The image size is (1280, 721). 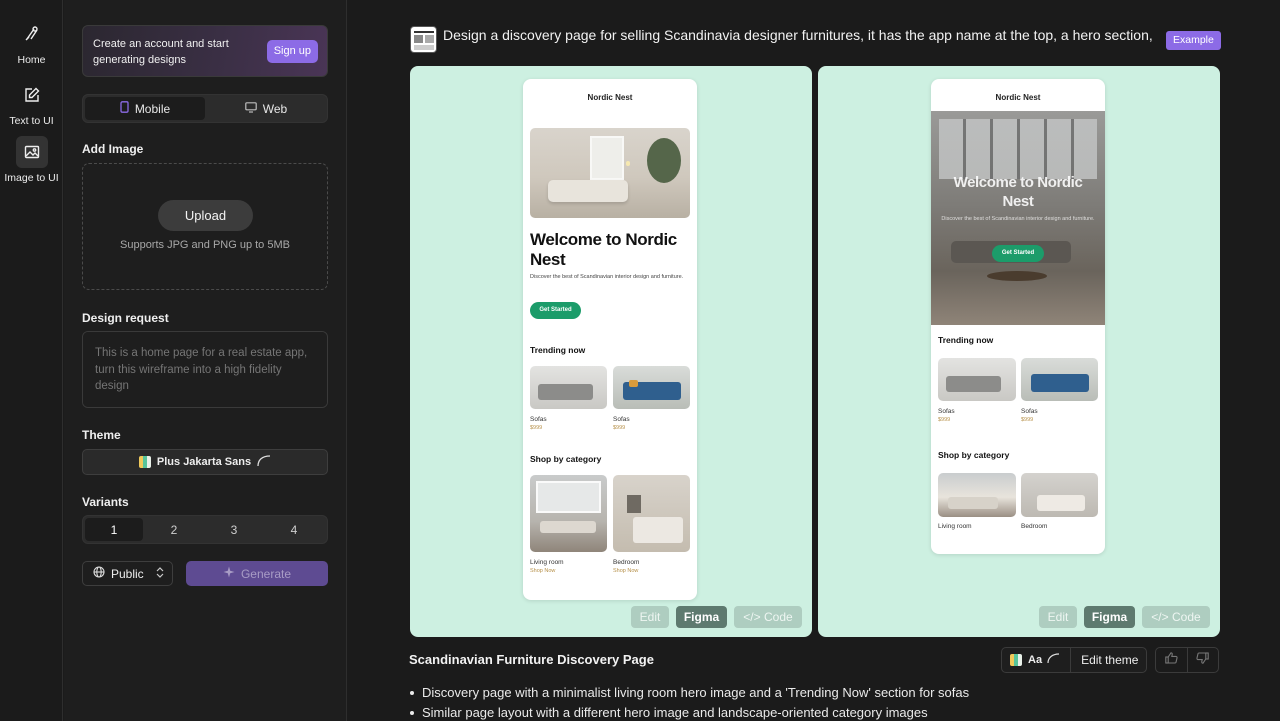 What do you see at coordinates (31, 178) in the screenshot?
I see `rail-label: Image to UI` at bounding box center [31, 178].